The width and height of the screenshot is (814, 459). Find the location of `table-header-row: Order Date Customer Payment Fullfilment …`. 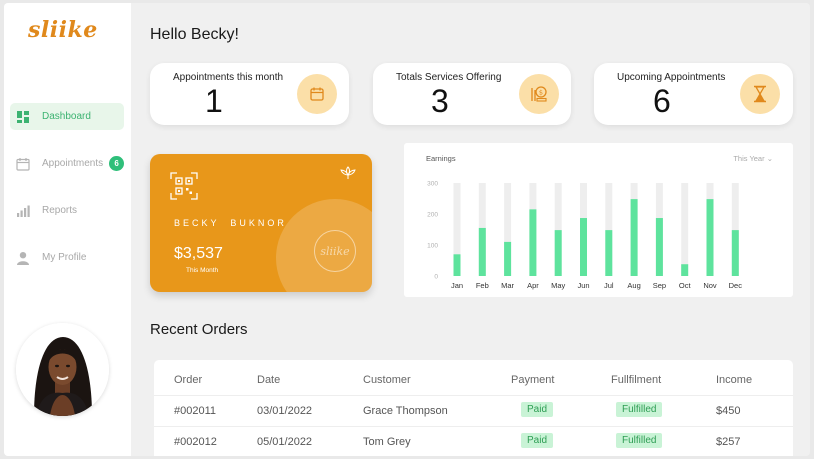

table-header-row: Order Date Customer Payment Fullfilment … is located at coordinates (473, 380).